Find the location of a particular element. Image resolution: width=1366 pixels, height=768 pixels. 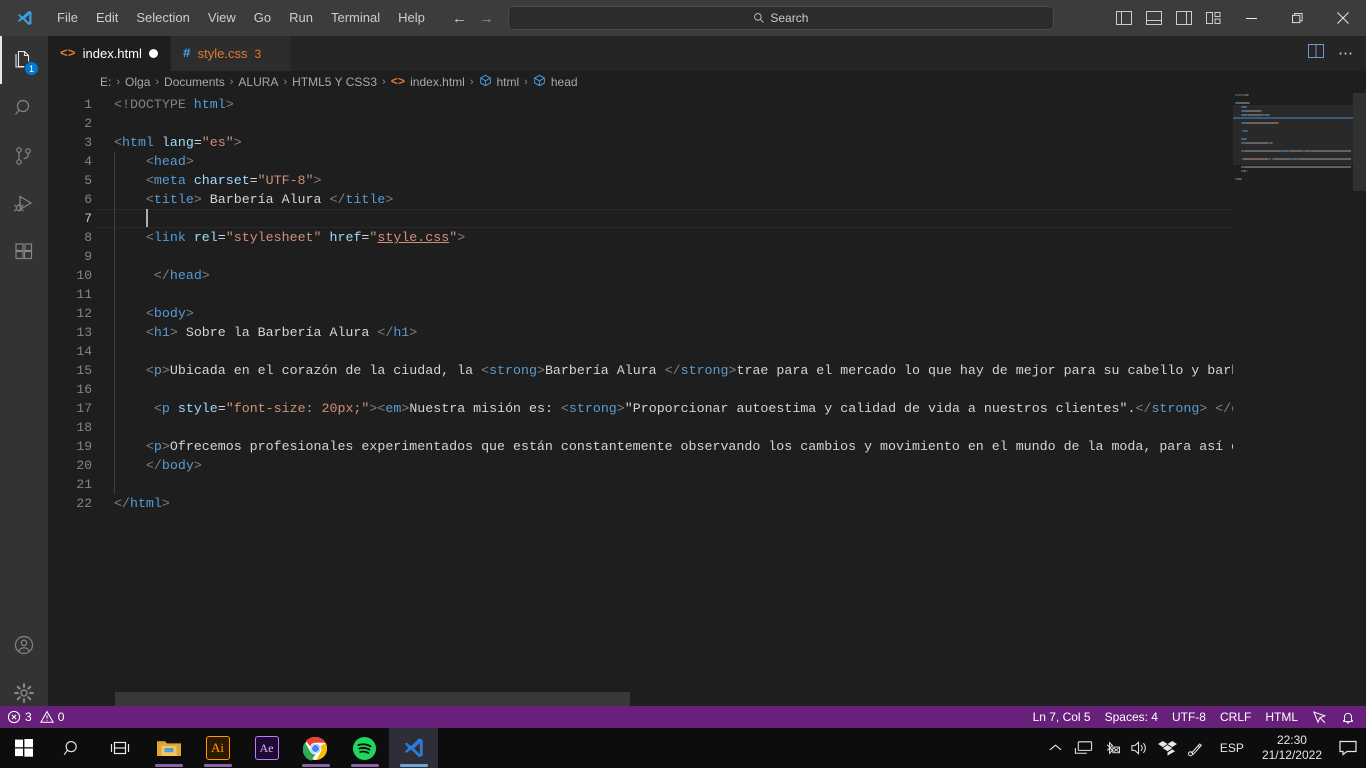

clock: 22:30 21/12/2022 is located at coordinates (1292, 748).